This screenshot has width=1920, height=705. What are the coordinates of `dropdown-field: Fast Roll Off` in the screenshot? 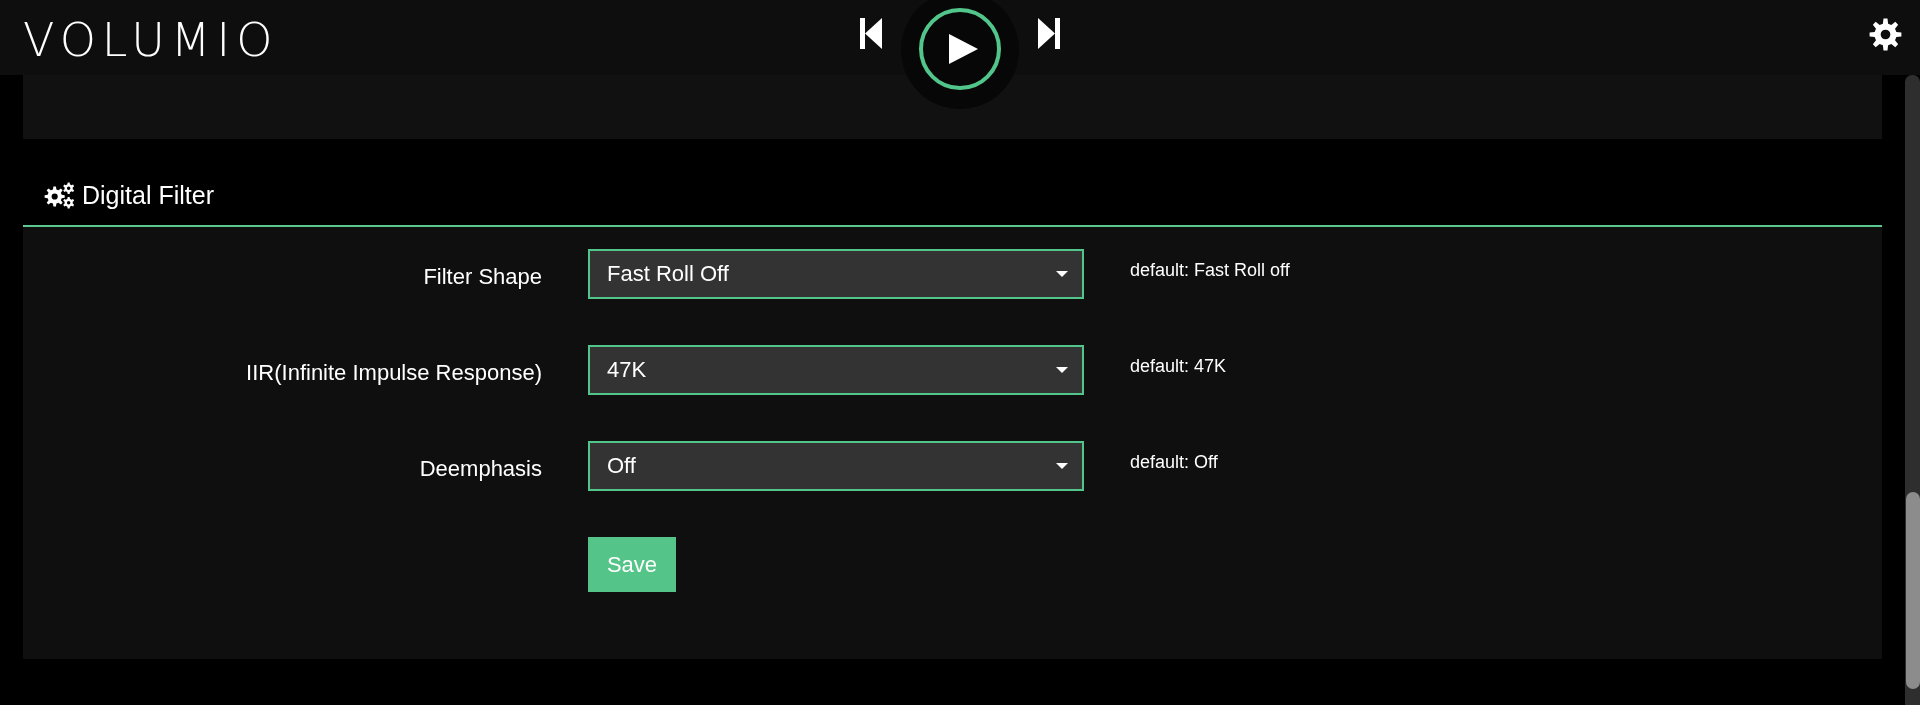 It's located at (836, 274).